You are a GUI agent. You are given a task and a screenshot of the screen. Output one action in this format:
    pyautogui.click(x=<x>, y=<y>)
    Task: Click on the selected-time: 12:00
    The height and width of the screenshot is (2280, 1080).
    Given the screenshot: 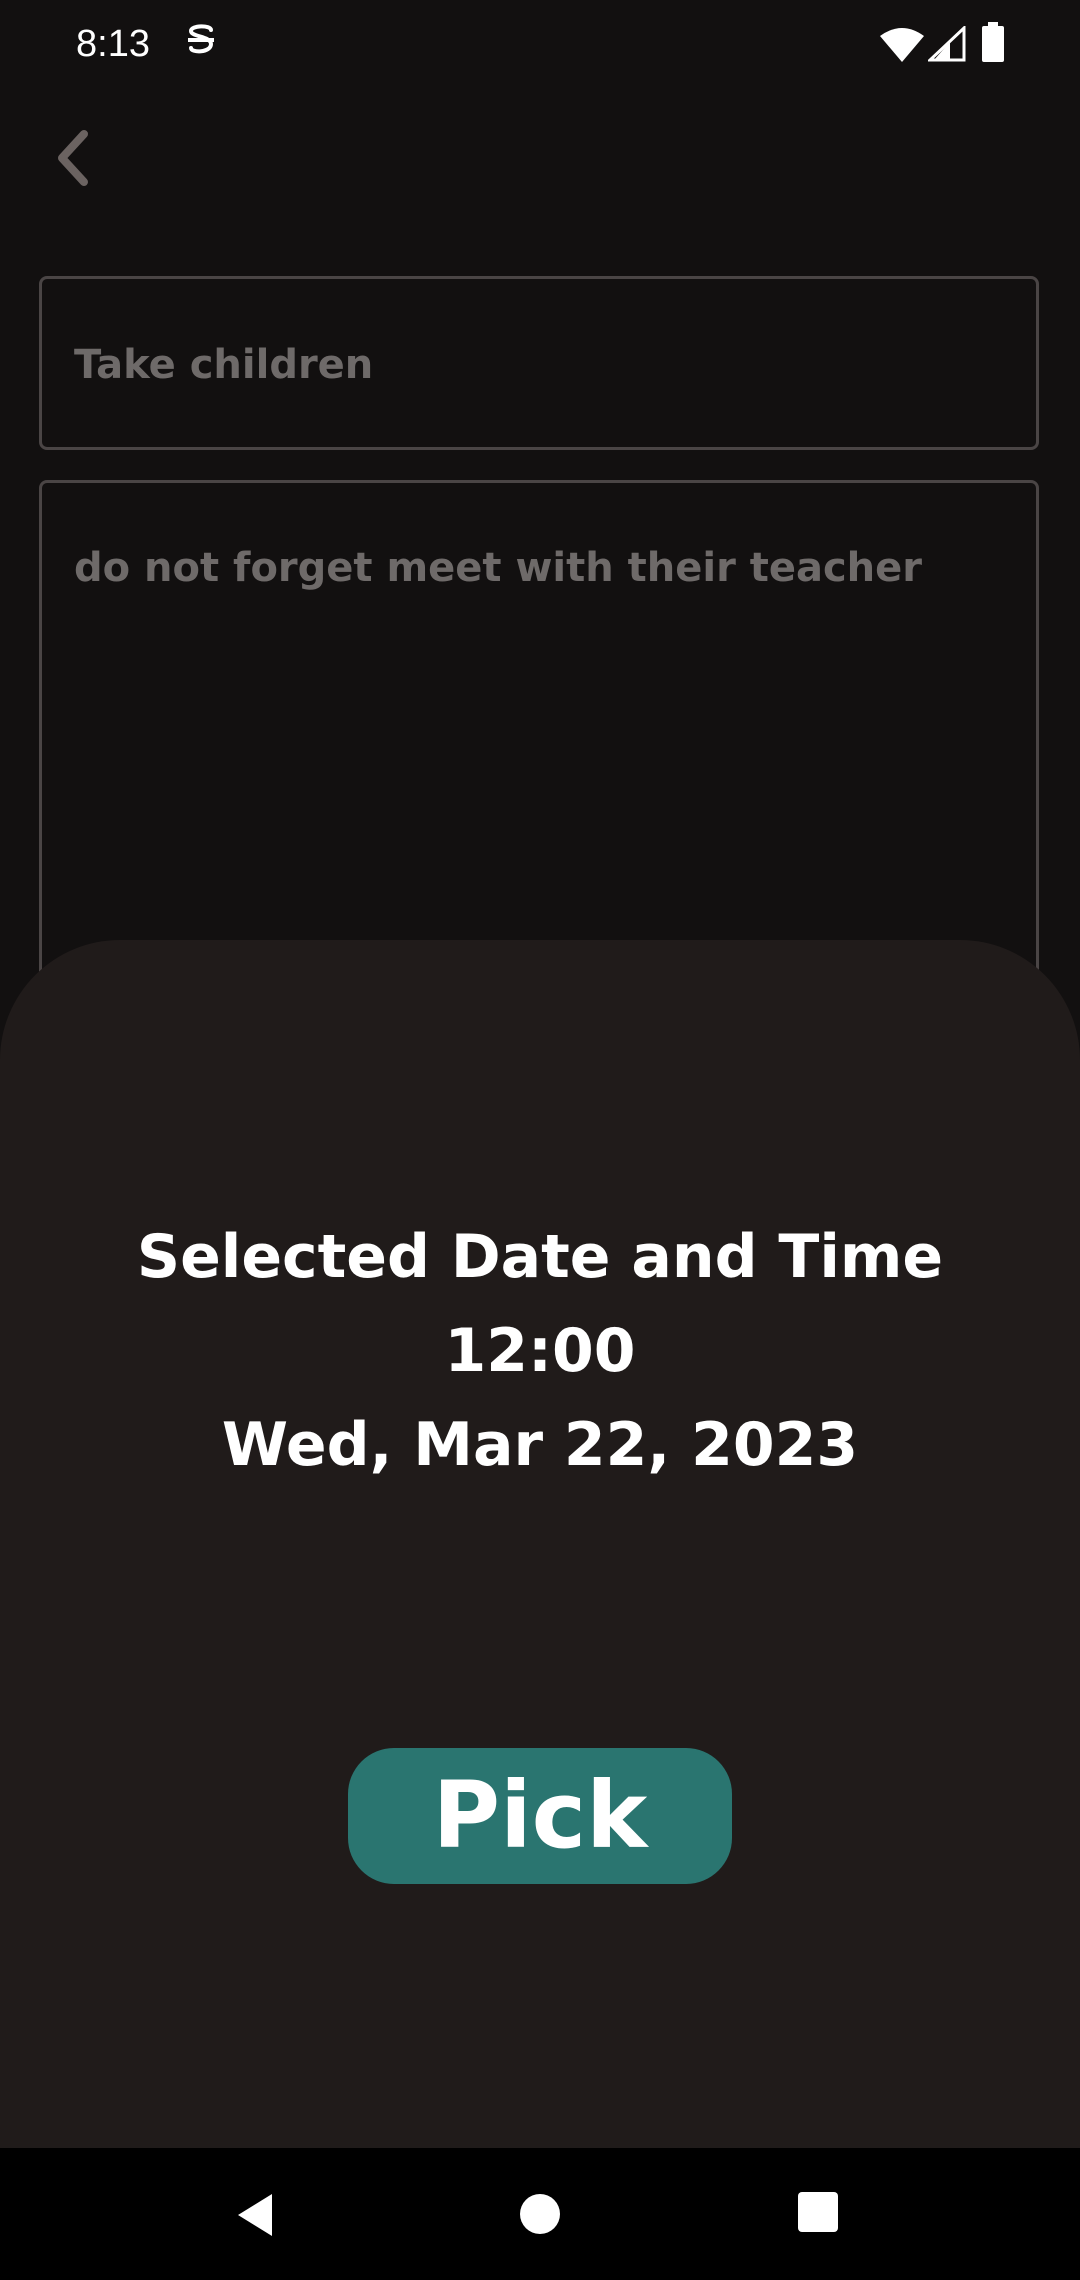 What is the action you would take?
    pyautogui.click(x=540, y=1351)
    